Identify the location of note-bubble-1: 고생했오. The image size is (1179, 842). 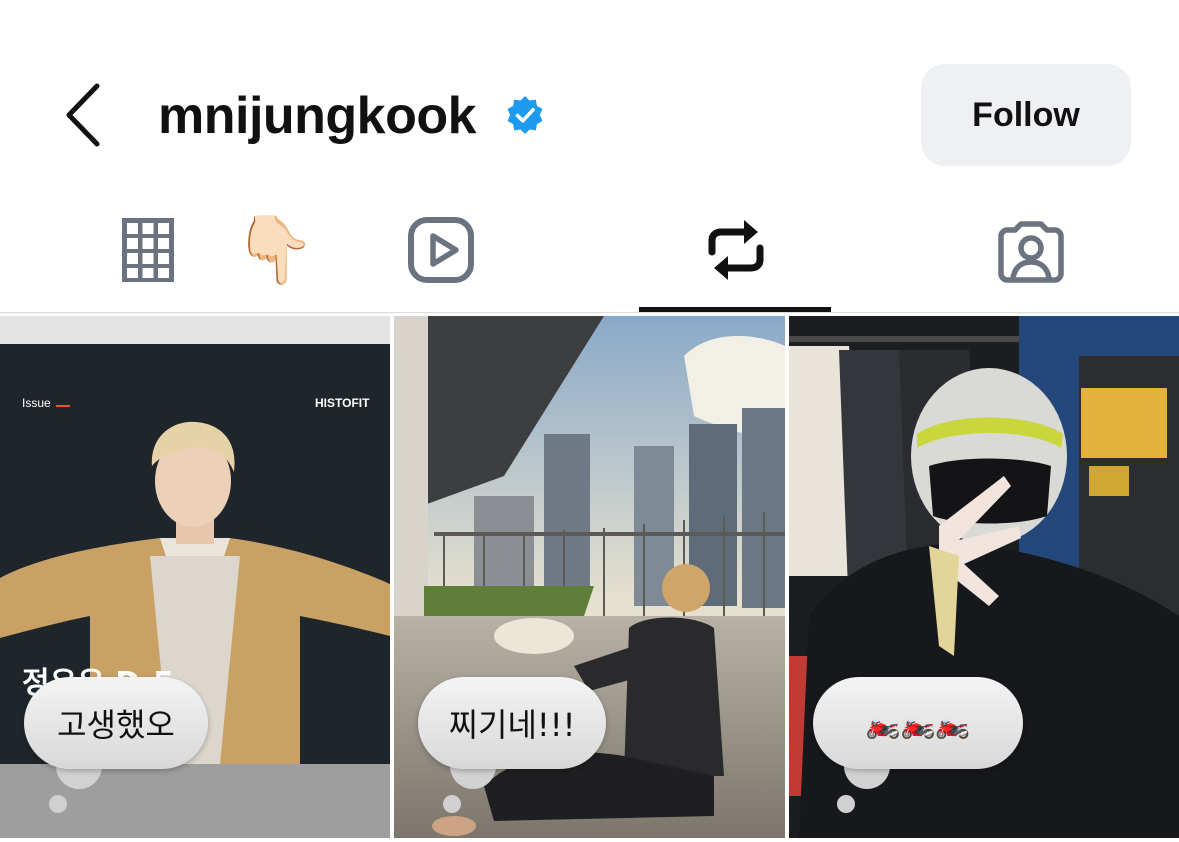
(116, 723).